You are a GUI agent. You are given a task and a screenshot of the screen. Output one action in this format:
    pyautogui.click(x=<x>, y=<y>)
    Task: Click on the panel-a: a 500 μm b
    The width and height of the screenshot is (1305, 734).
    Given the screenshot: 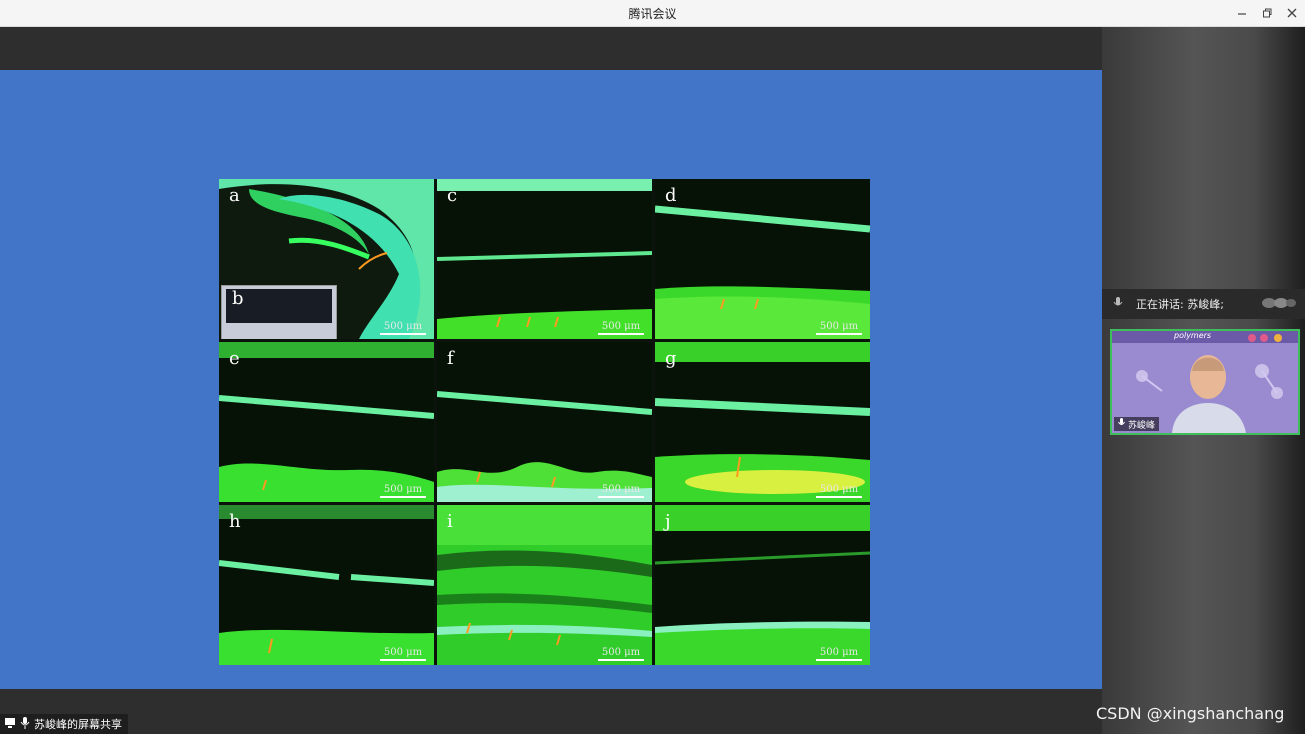 What is the action you would take?
    pyautogui.click(x=326, y=259)
    